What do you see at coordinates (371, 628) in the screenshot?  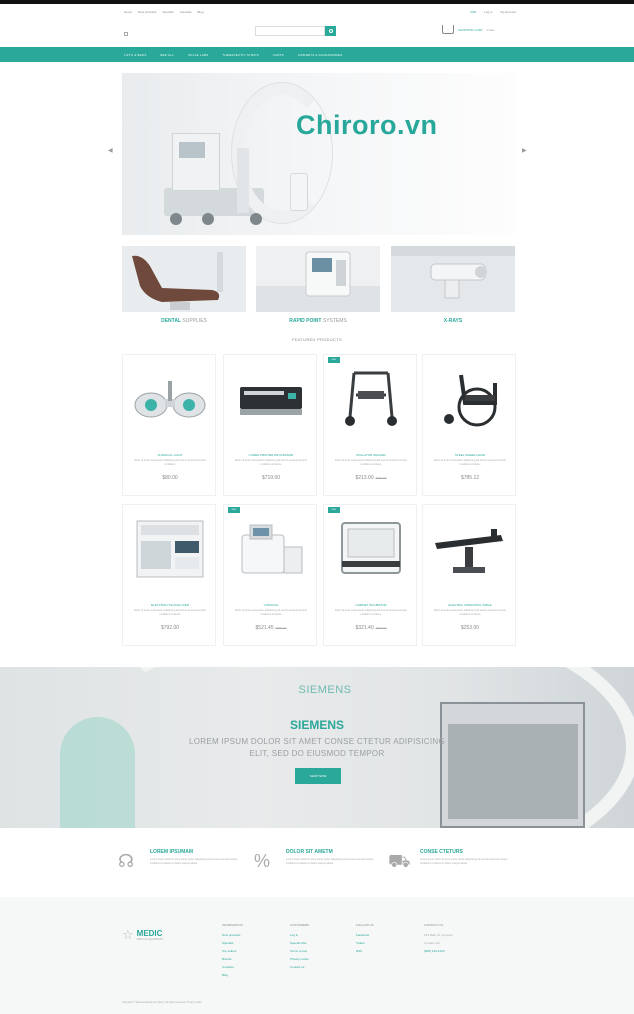 I see `product-price: $321.40 $400.00` at bounding box center [371, 628].